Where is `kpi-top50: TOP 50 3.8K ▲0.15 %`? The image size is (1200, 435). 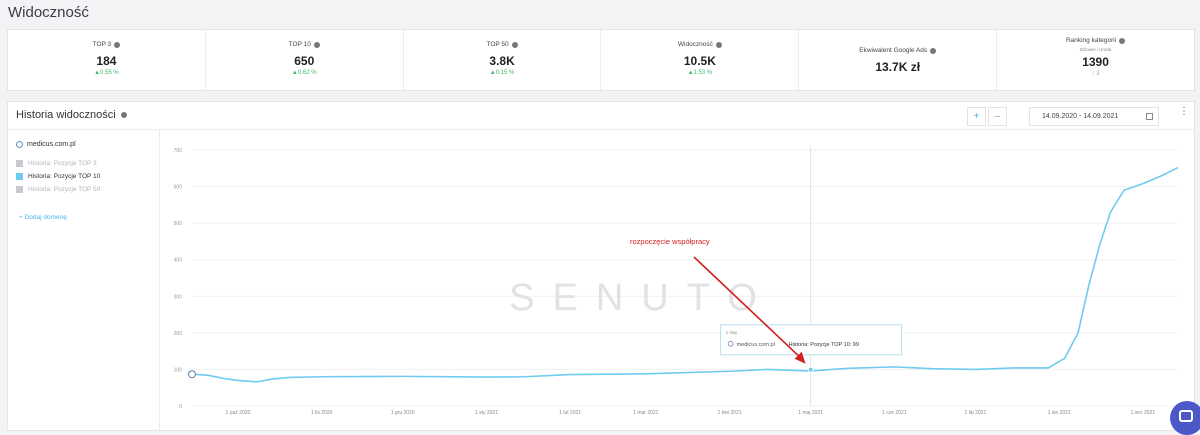
kpi-top50: TOP 50 3.8K ▲0.15 % is located at coordinates (503, 60).